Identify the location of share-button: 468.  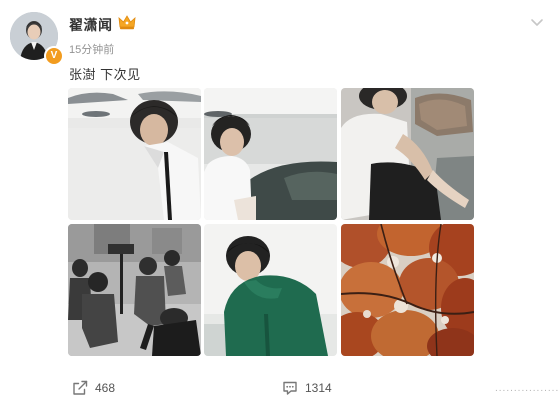
(93, 388).